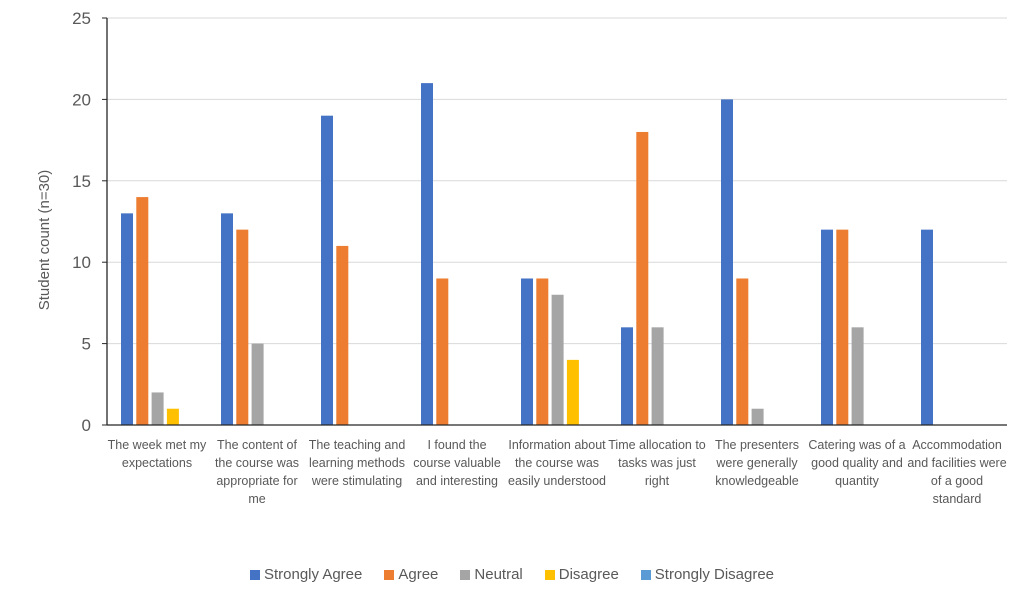  Describe the element at coordinates (44, 240) in the screenshot. I see `y-axis-label: Student count (n=30)` at that location.